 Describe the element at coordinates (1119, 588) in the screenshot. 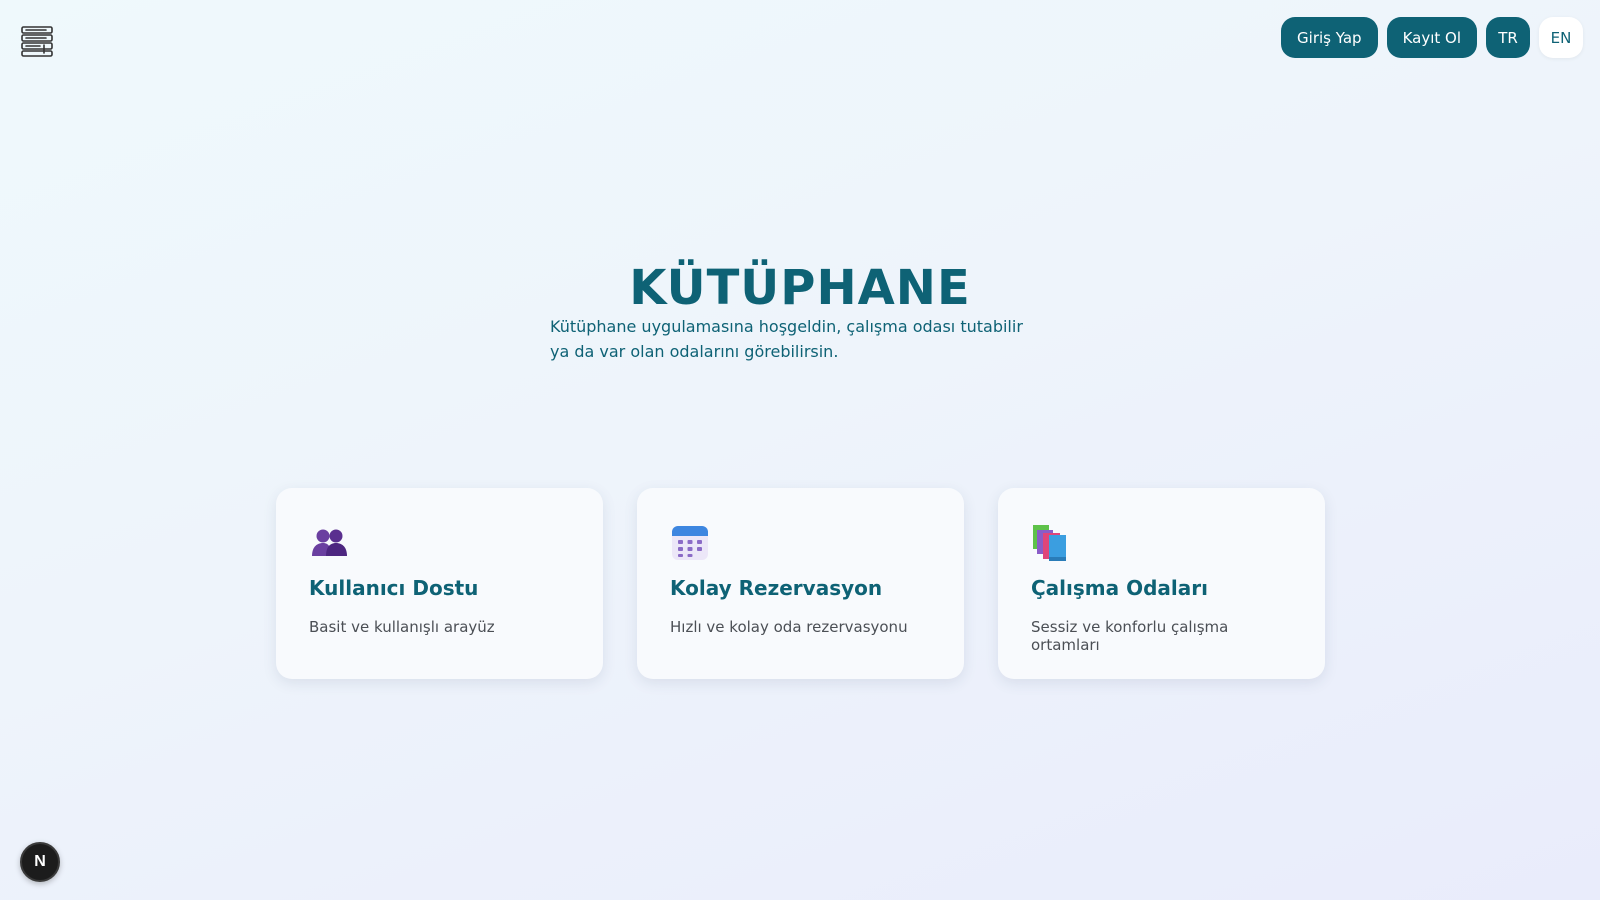

I see `feature-title: Çalışma Odaları` at that location.